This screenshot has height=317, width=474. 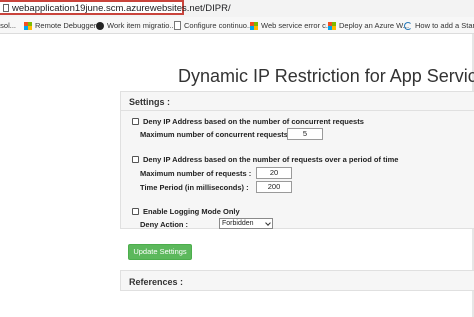 I want to click on update-settings-button: Update Settings, so click(x=160, y=252).